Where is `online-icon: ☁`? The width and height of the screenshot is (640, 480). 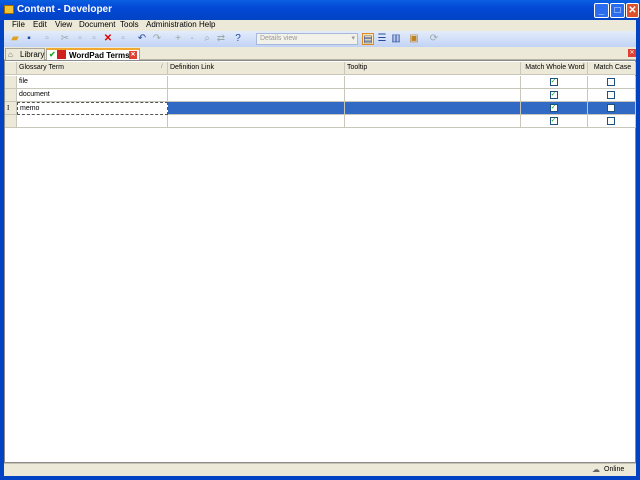 online-icon: ☁ is located at coordinates (596, 469).